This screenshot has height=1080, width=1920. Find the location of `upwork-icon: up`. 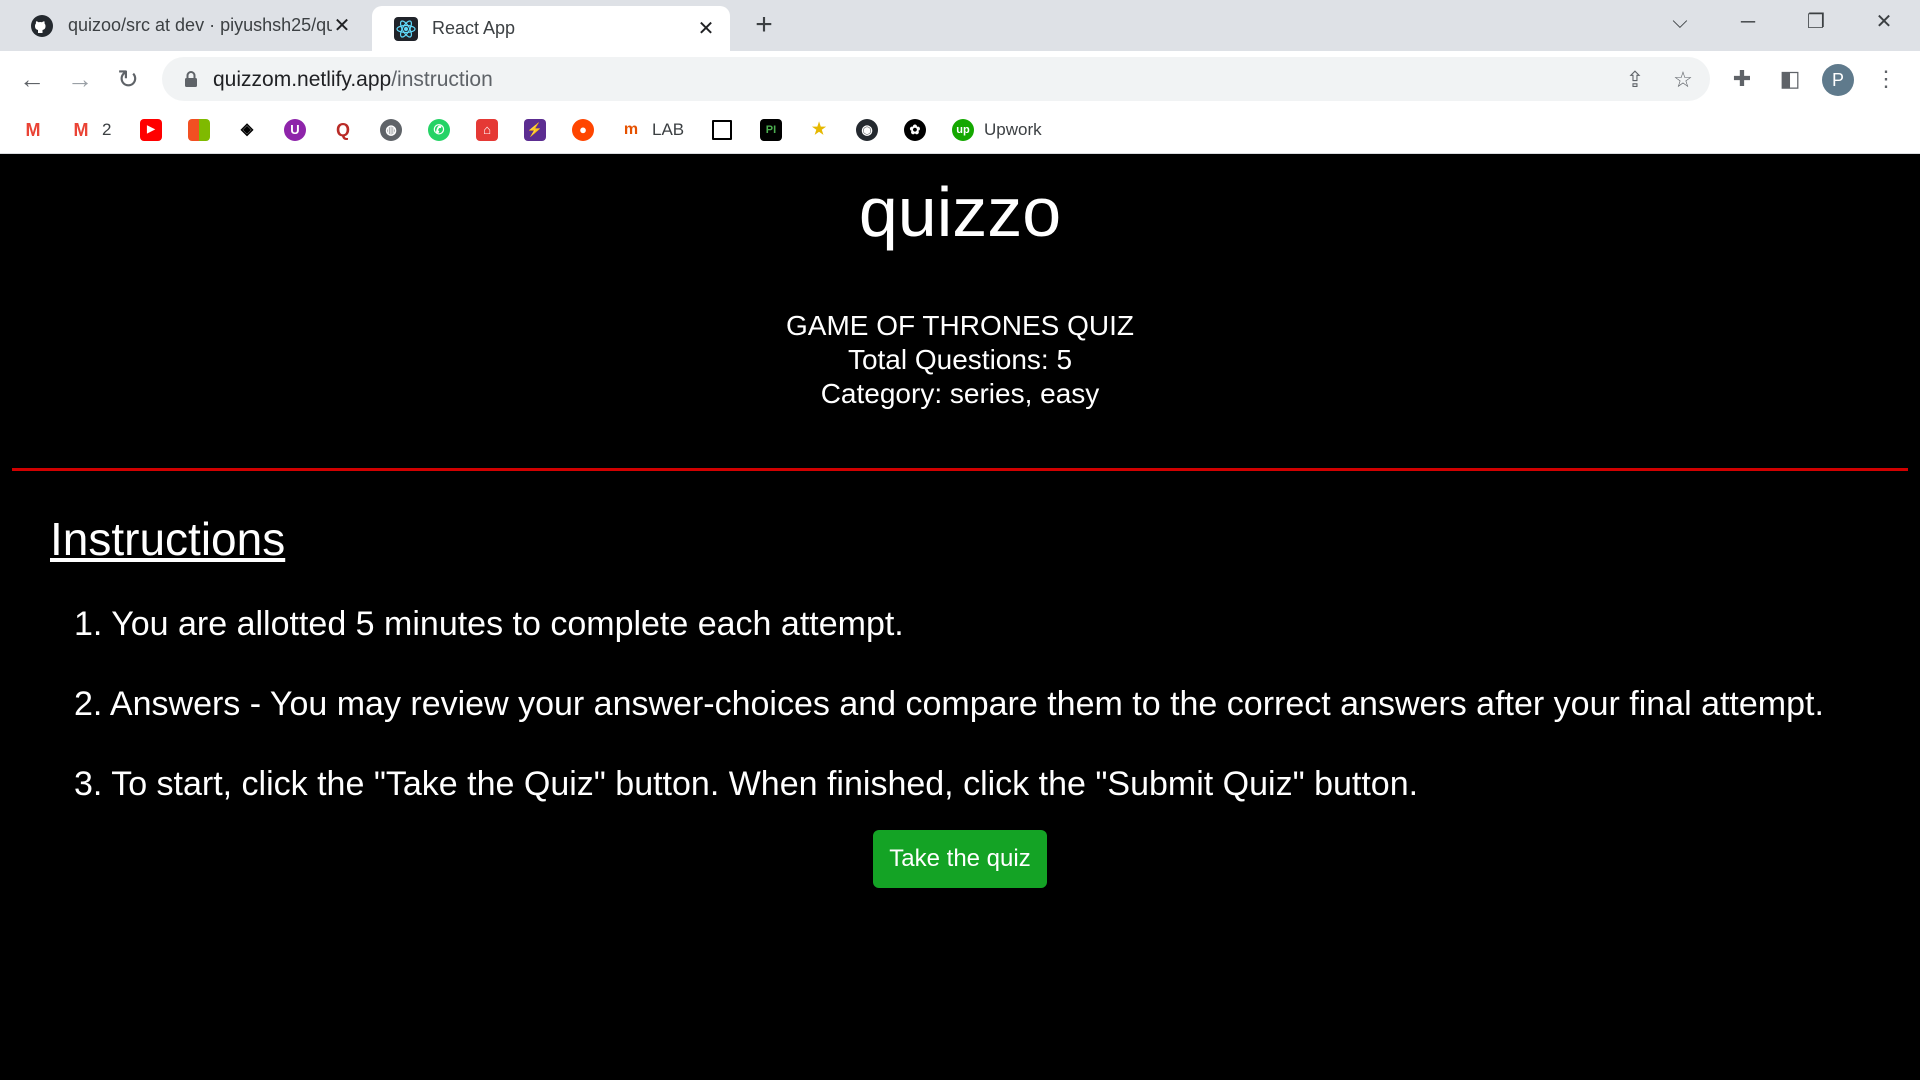

upwork-icon: up is located at coordinates (963, 130).